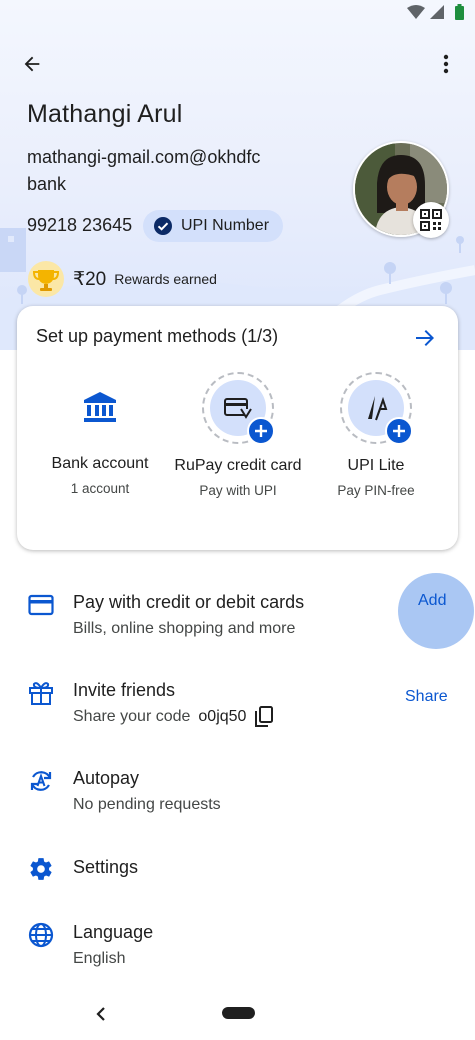 Image resolution: width=475 pixels, height=1040 pixels. I want to click on upi-lite-icon, so click(378, 408).